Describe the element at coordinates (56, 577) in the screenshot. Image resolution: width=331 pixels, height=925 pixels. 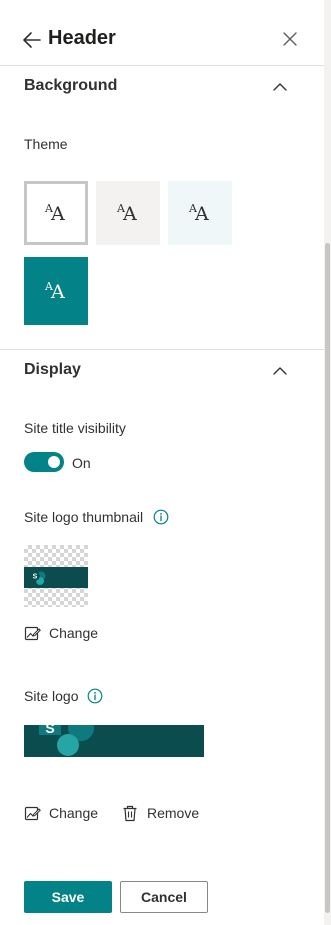
I see `sharepoint-logo-thumbnail: S` at that location.